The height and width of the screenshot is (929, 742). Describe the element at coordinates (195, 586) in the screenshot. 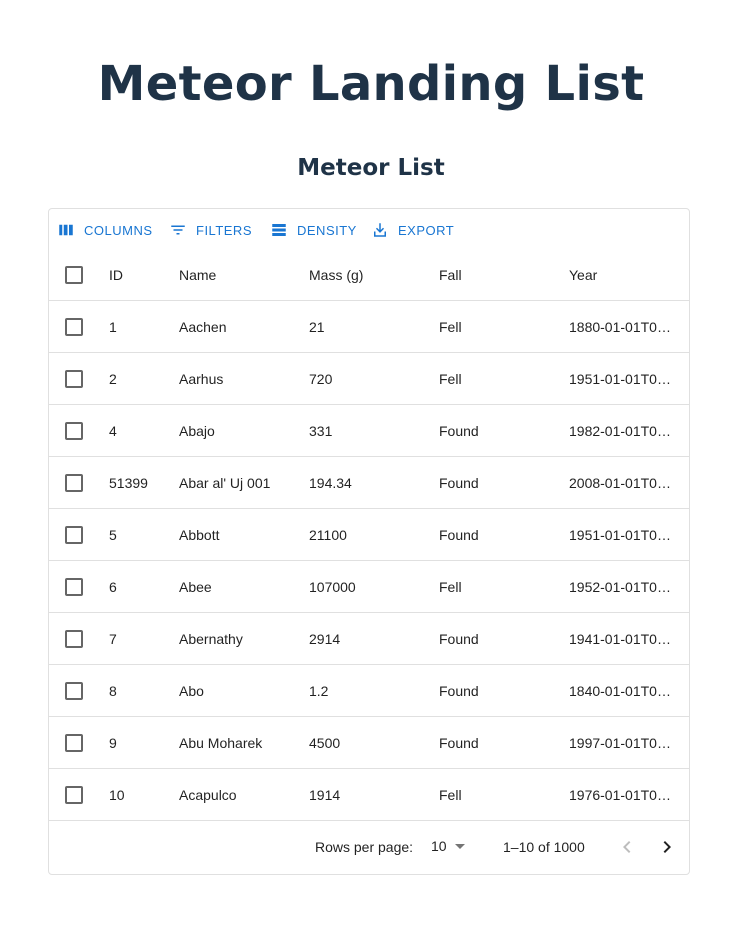

I see `name-cell: Abee` at that location.